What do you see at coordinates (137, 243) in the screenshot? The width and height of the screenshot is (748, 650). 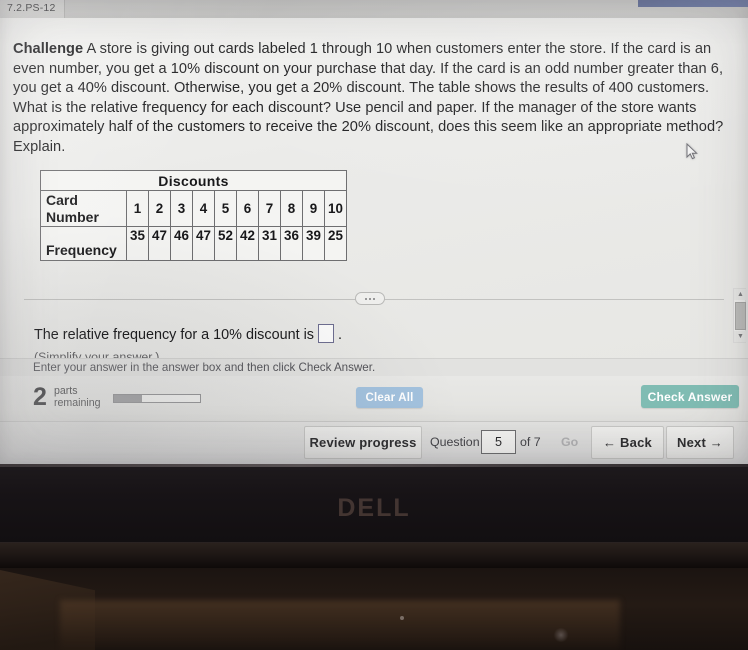 I see `table-cell: 35` at bounding box center [137, 243].